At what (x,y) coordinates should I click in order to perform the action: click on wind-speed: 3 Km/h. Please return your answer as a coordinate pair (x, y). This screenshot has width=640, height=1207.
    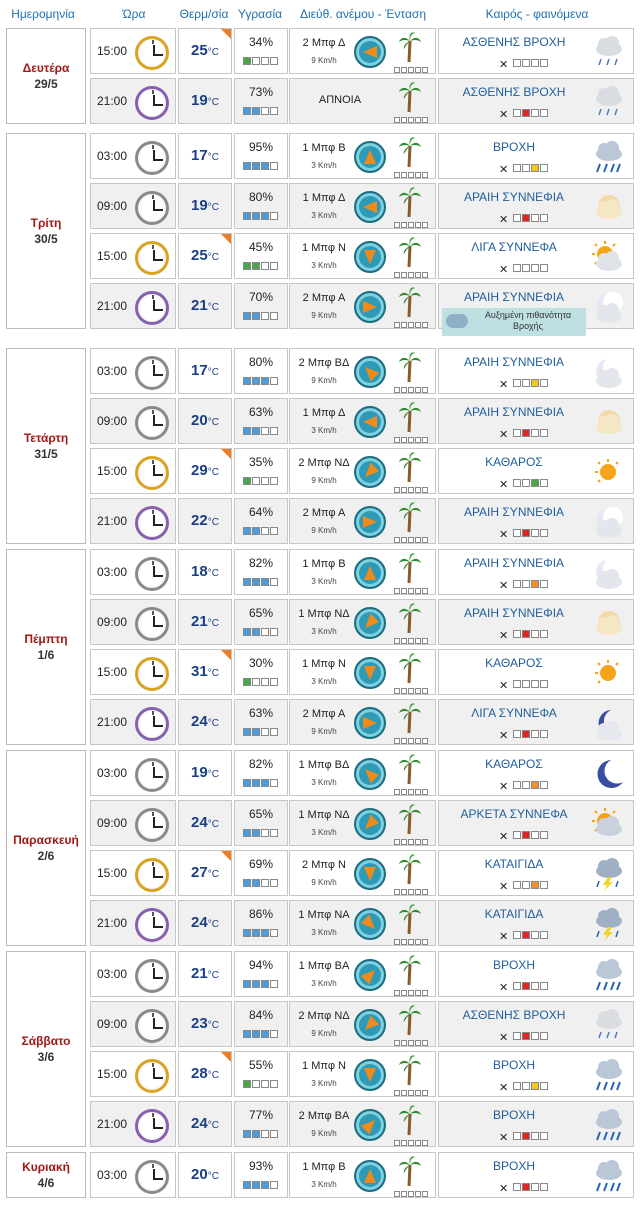
    Looking at the image, I should click on (324, 631).